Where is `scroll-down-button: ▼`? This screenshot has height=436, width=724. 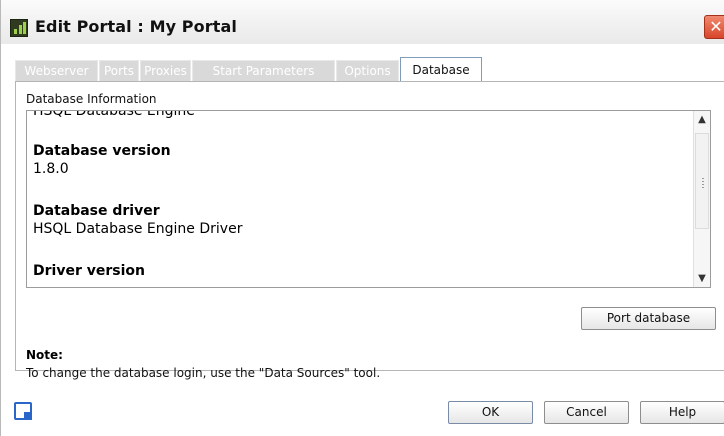
scroll-down-button: ▼ is located at coordinates (702, 278).